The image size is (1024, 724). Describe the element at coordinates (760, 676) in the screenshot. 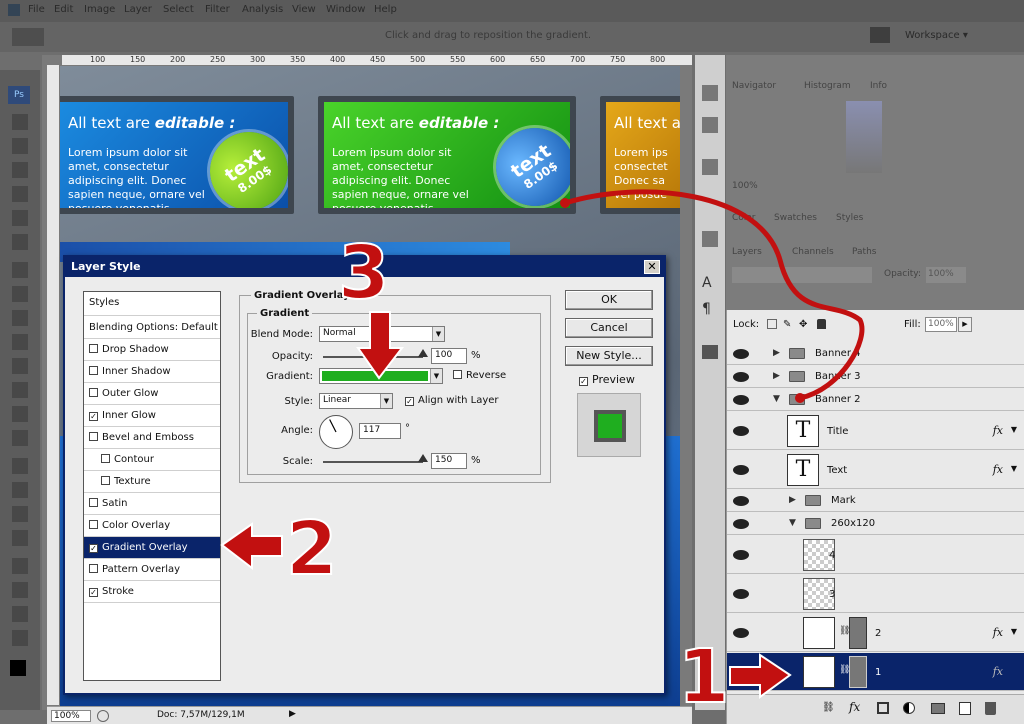

I see `arrow-right-icon` at that location.